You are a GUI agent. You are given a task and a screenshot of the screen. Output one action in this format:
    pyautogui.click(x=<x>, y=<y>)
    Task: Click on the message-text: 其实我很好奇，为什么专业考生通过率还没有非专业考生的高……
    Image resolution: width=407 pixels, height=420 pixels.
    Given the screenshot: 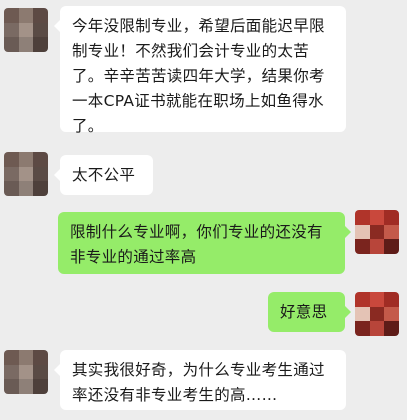 What is the action you would take?
    pyautogui.click(x=198, y=382)
    